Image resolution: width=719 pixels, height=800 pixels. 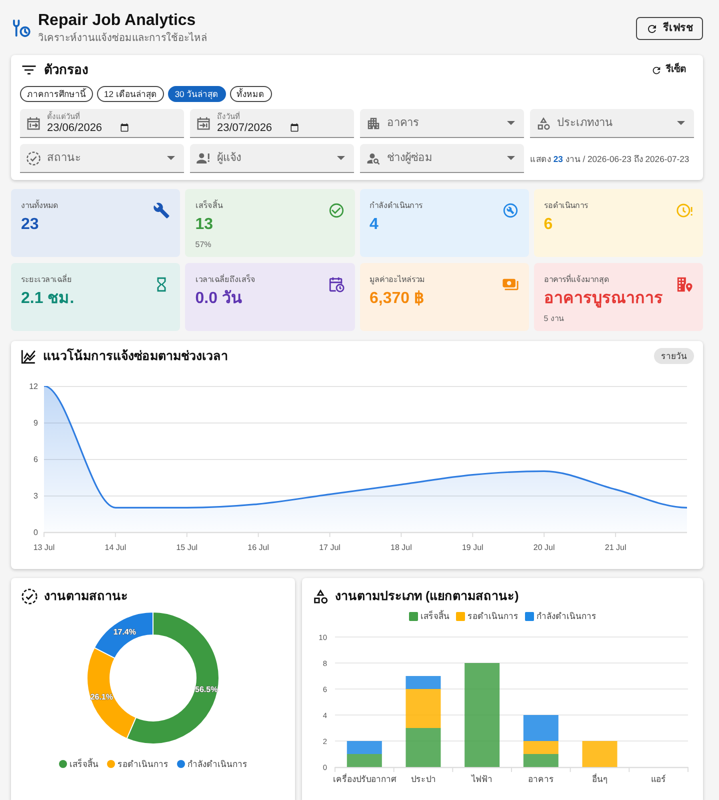 I want to click on x-axis-label: แอร์, so click(x=658, y=779).